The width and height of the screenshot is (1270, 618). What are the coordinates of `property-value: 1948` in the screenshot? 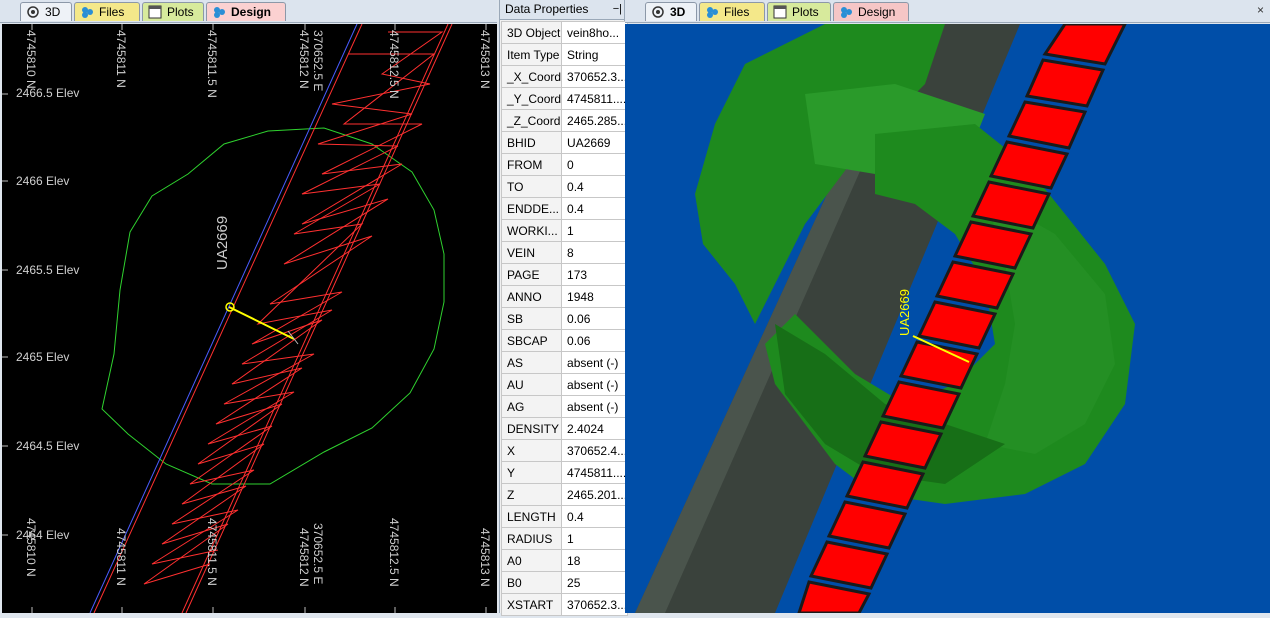 It's located at (595, 296).